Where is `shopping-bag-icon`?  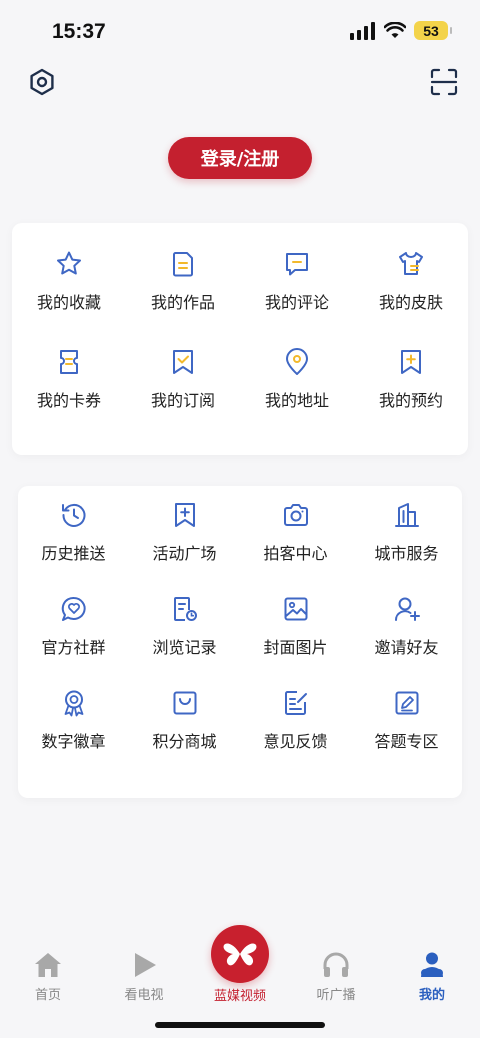
shopping-bag-icon is located at coordinates (184, 703).